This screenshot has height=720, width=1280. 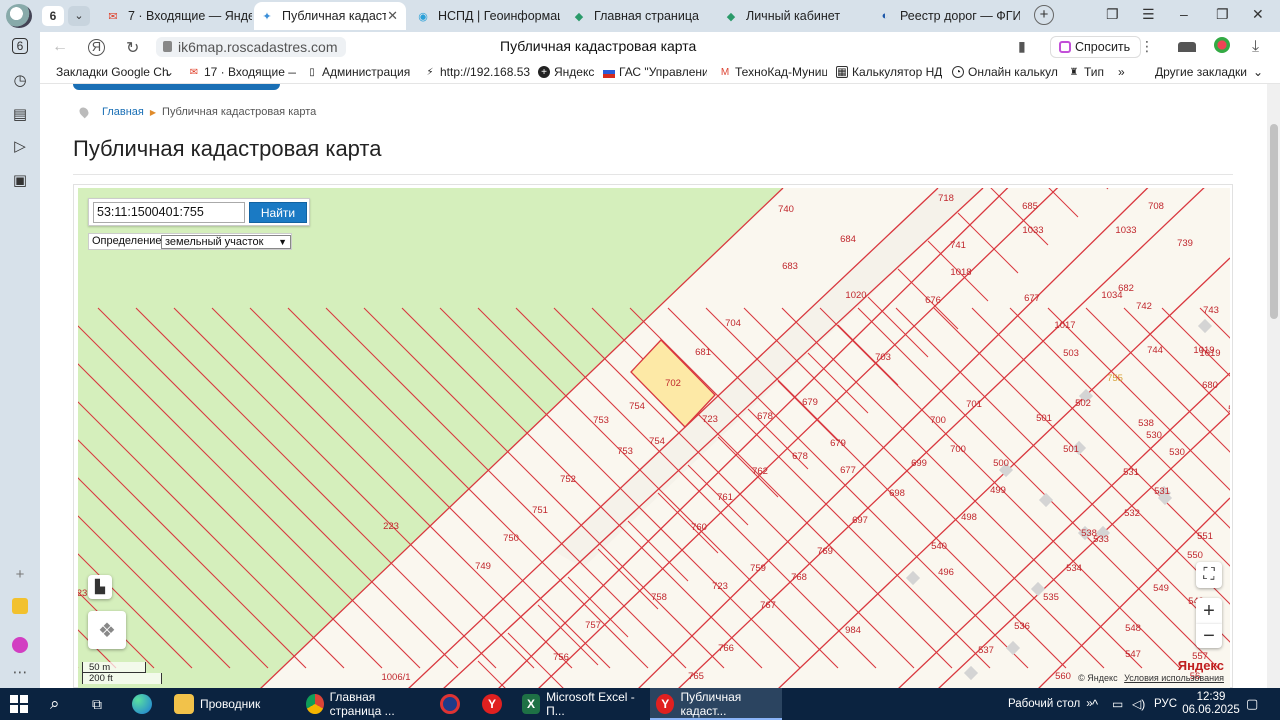 I want to click on task-view-icon: ⧉, so click(x=97, y=704).